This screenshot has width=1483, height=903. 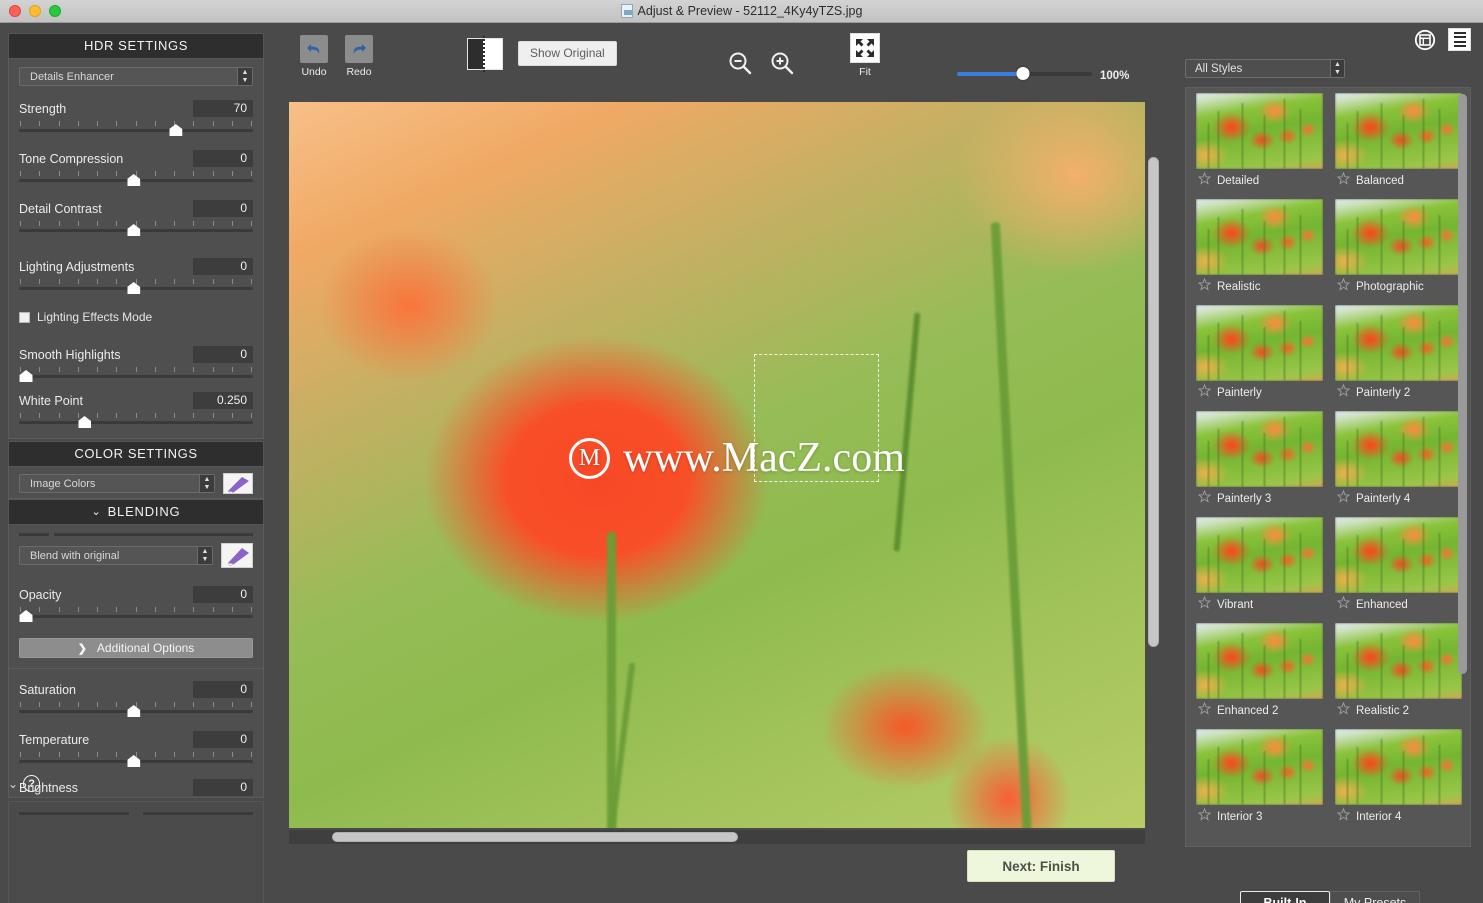 I want to click on style-card: Interior 3, so click(x=1259, y=780).